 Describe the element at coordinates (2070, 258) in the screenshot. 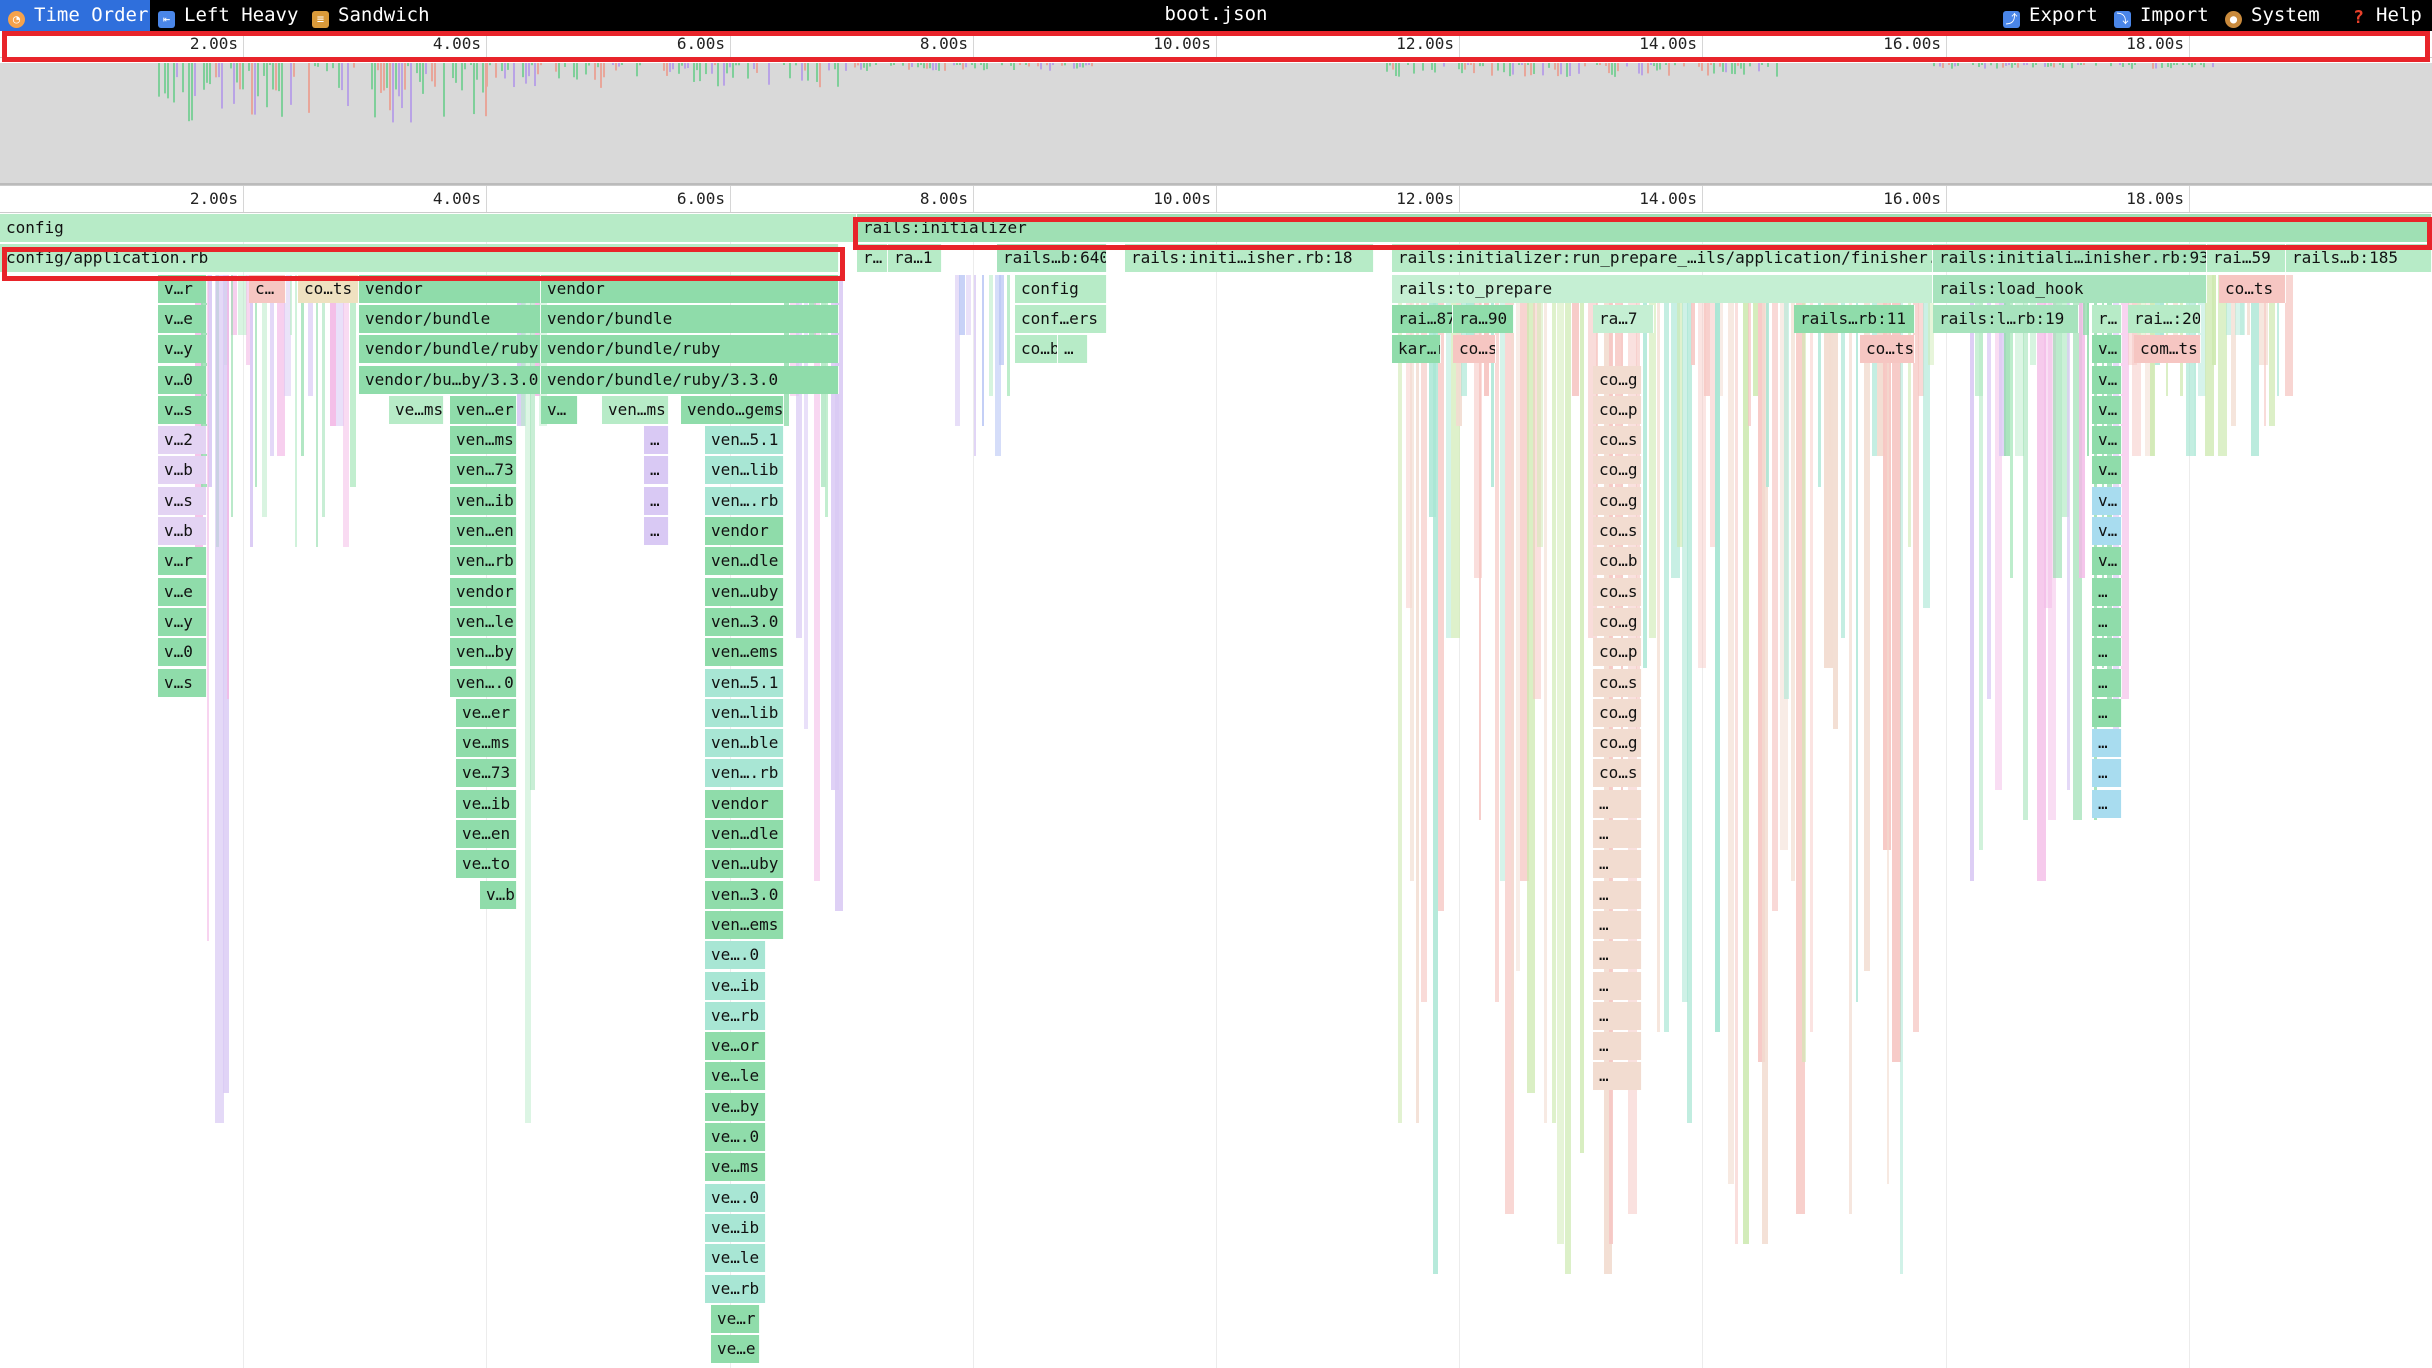

I see `flame-frame: rails:initiali…inisher.rb:93` at that location.